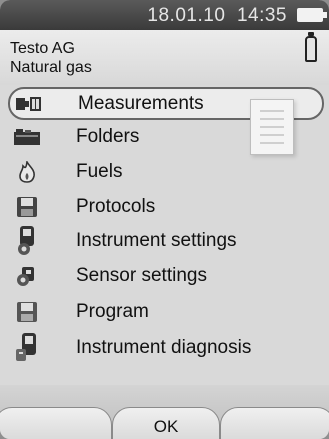  What do you see at coordinates (141, 275) in the screenshot?
I see `menu-label: Sensor settings` at bounding box center [141, 275].